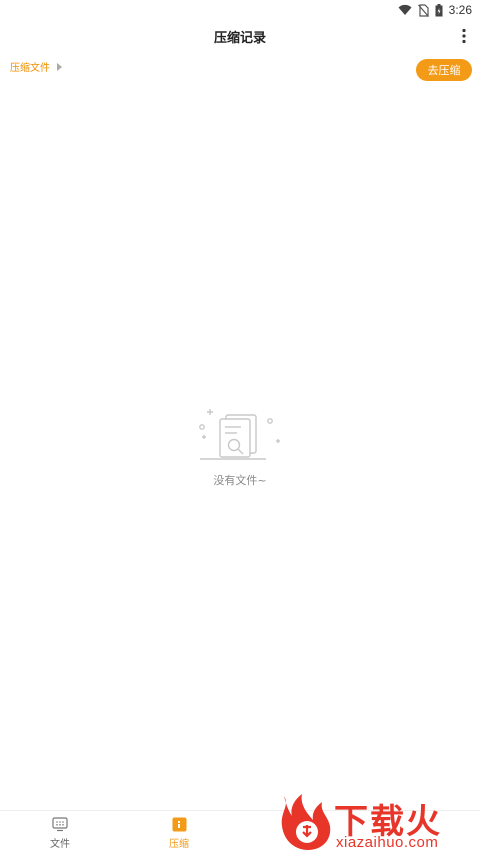 The image size is (480, 856). Describe the element at coordinates (179, 833) in the screenshot. I see `nav-item-compress: 压缩` at that location.